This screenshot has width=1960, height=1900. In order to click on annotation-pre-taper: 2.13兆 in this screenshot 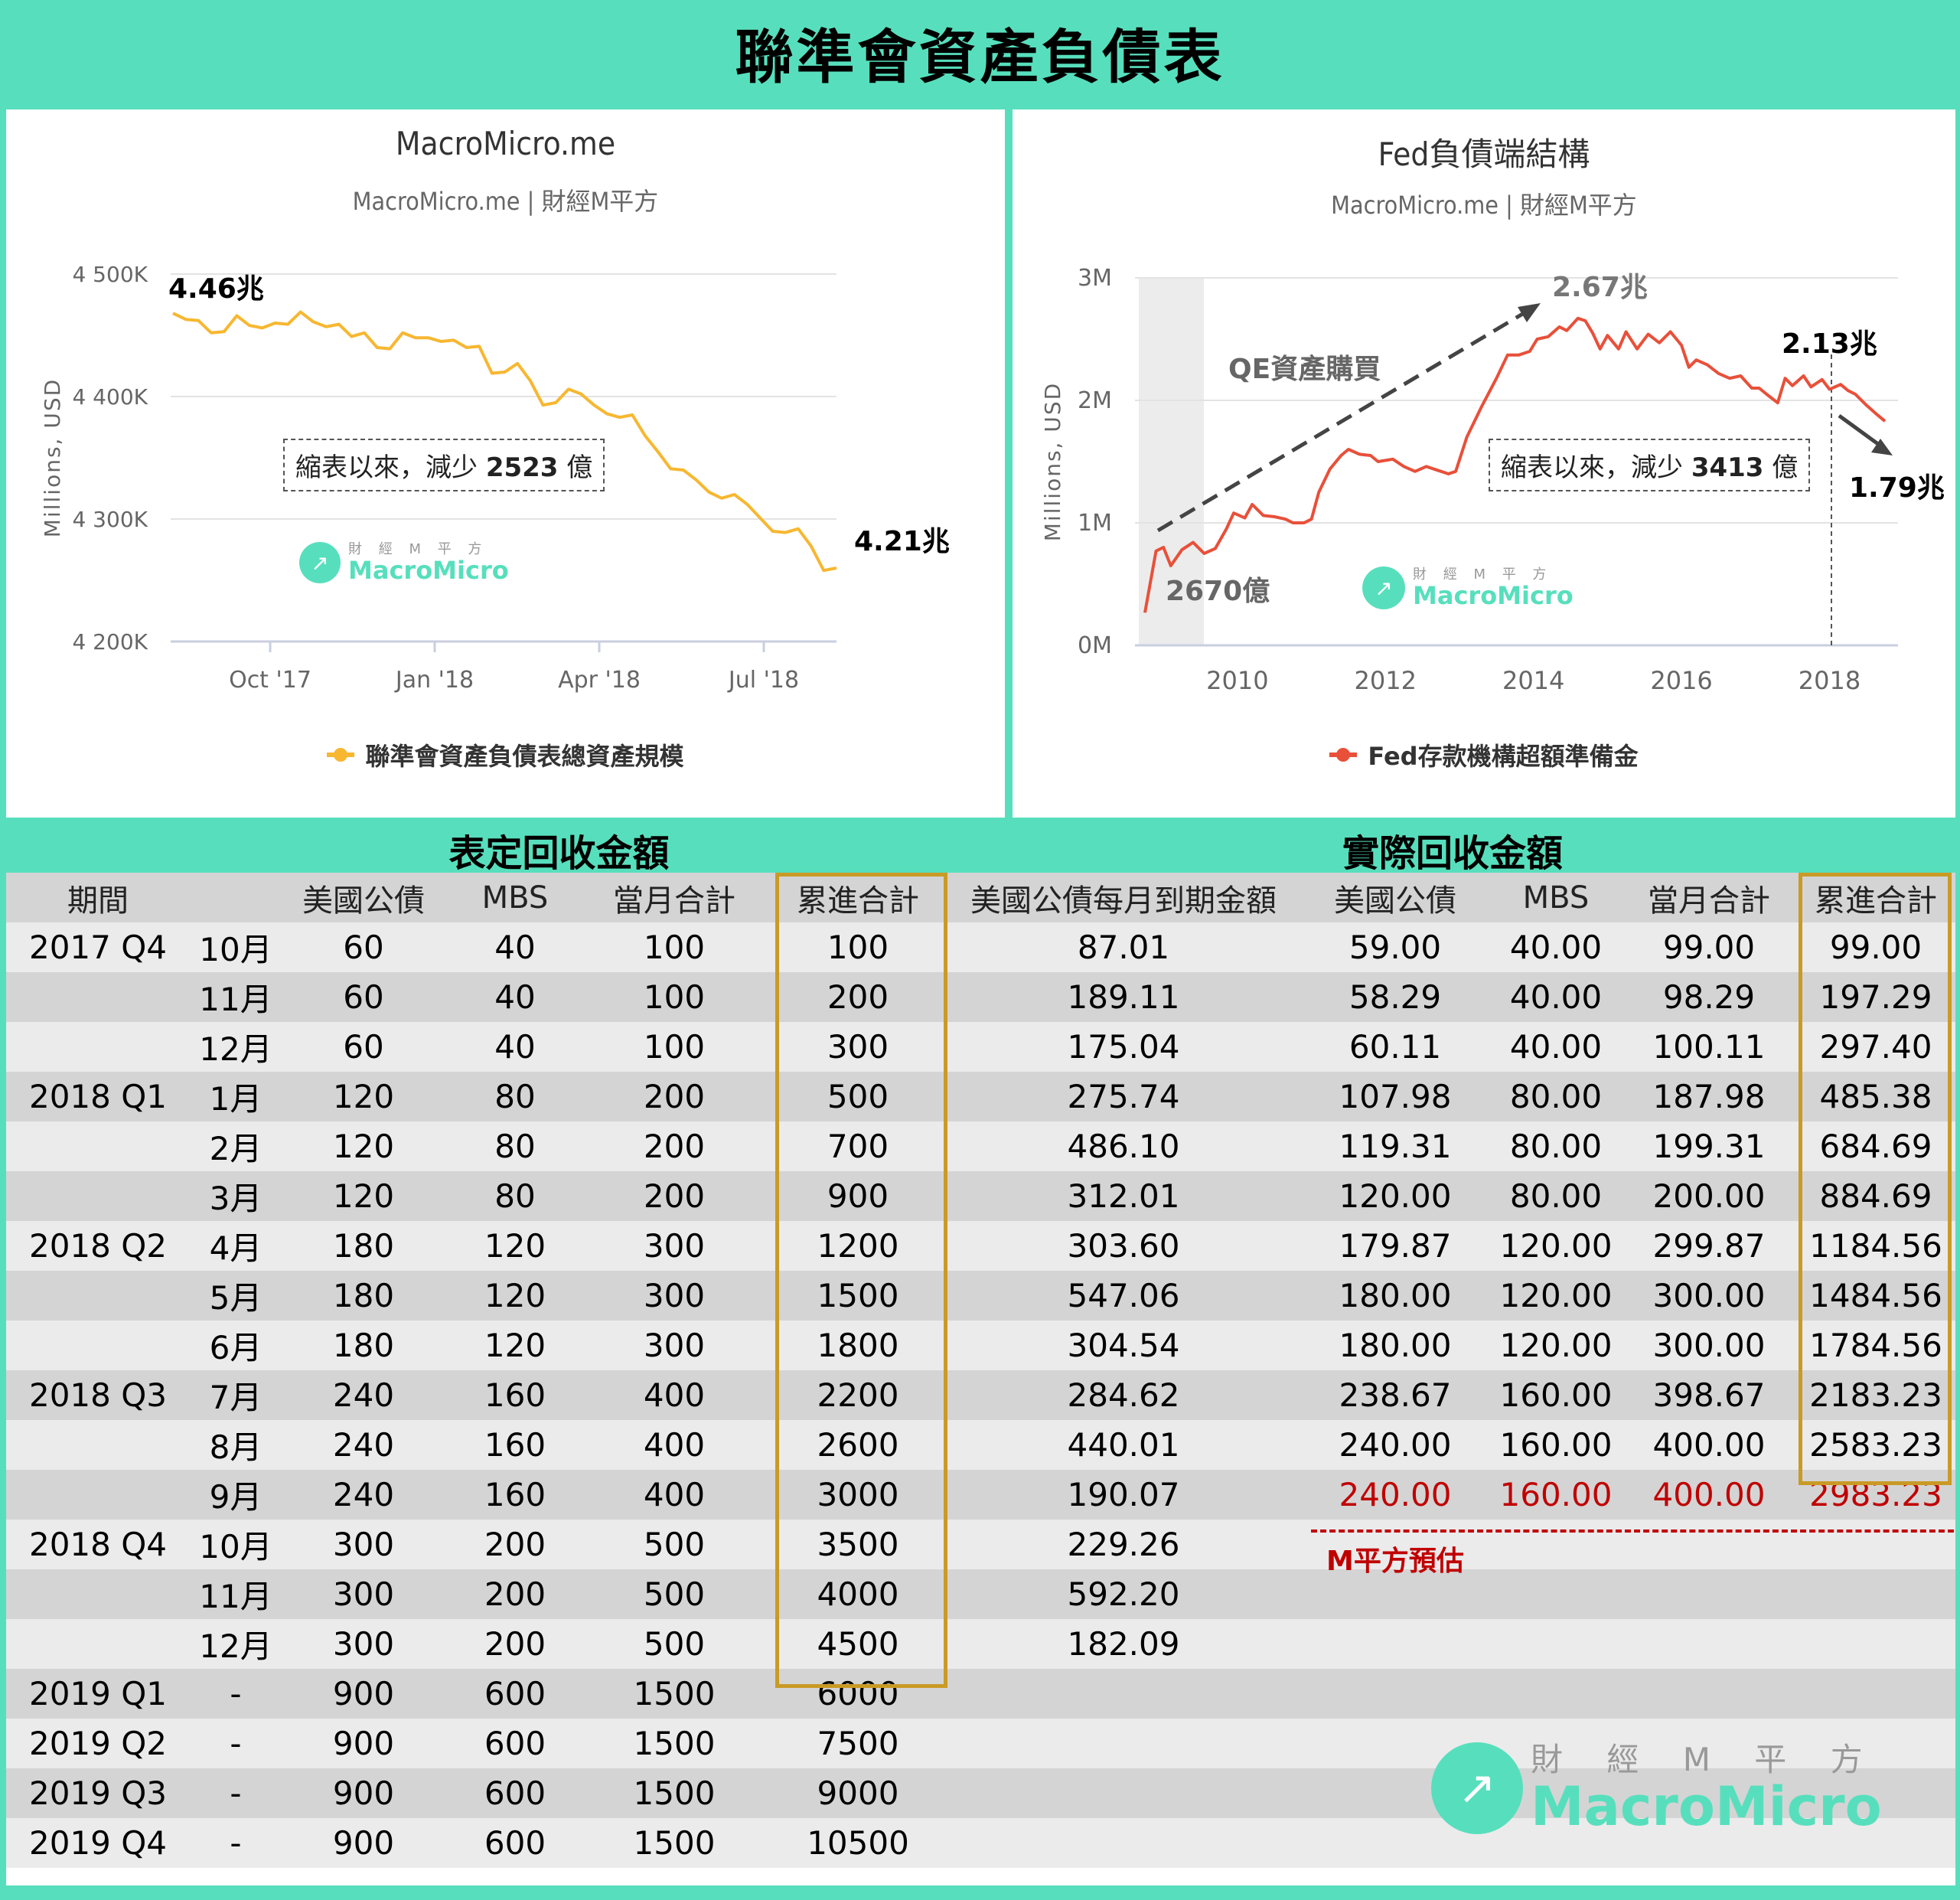, I will do `click(1829, 344)`.